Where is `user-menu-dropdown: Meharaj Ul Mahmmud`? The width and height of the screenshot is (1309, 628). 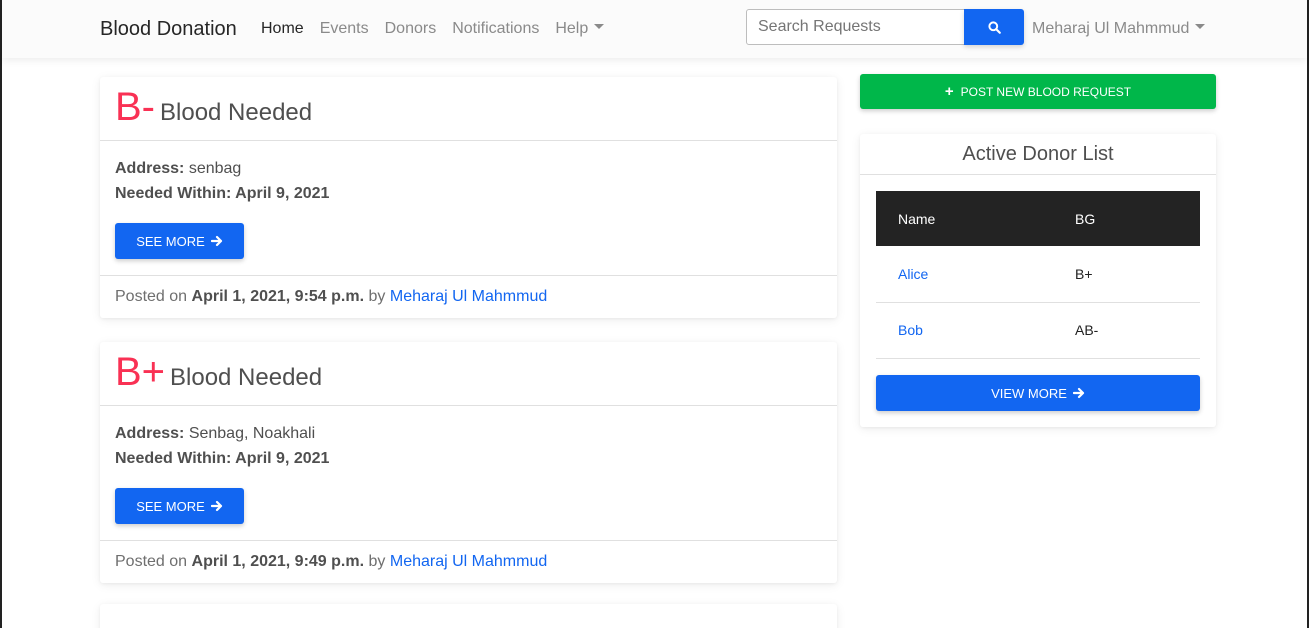
user-menu-dropdown: Meharaj Ul Mahmmud is located at coordinates (1119, 29).